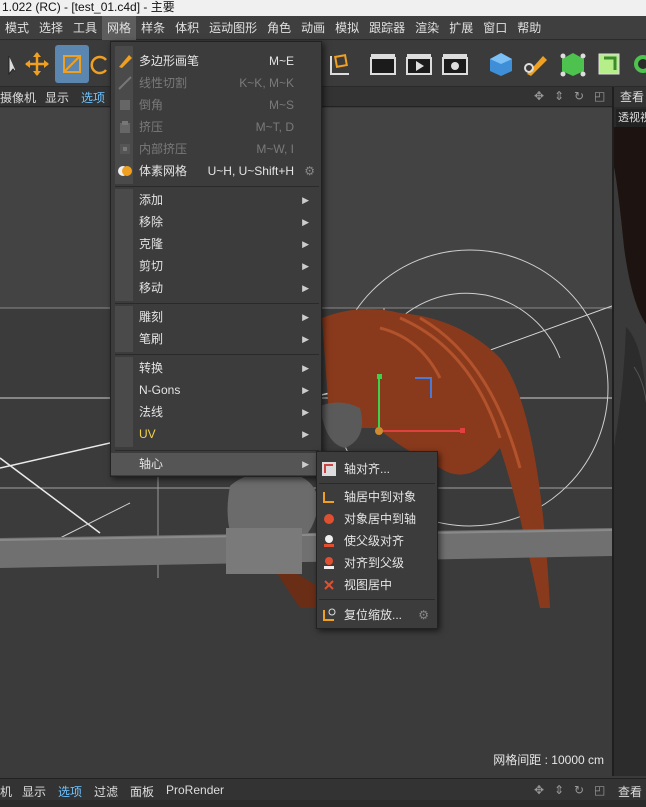 Image resolution: width=646 pixels, height=807 pixels. I want to click on volume-mesh-icon, so click(125, 171).